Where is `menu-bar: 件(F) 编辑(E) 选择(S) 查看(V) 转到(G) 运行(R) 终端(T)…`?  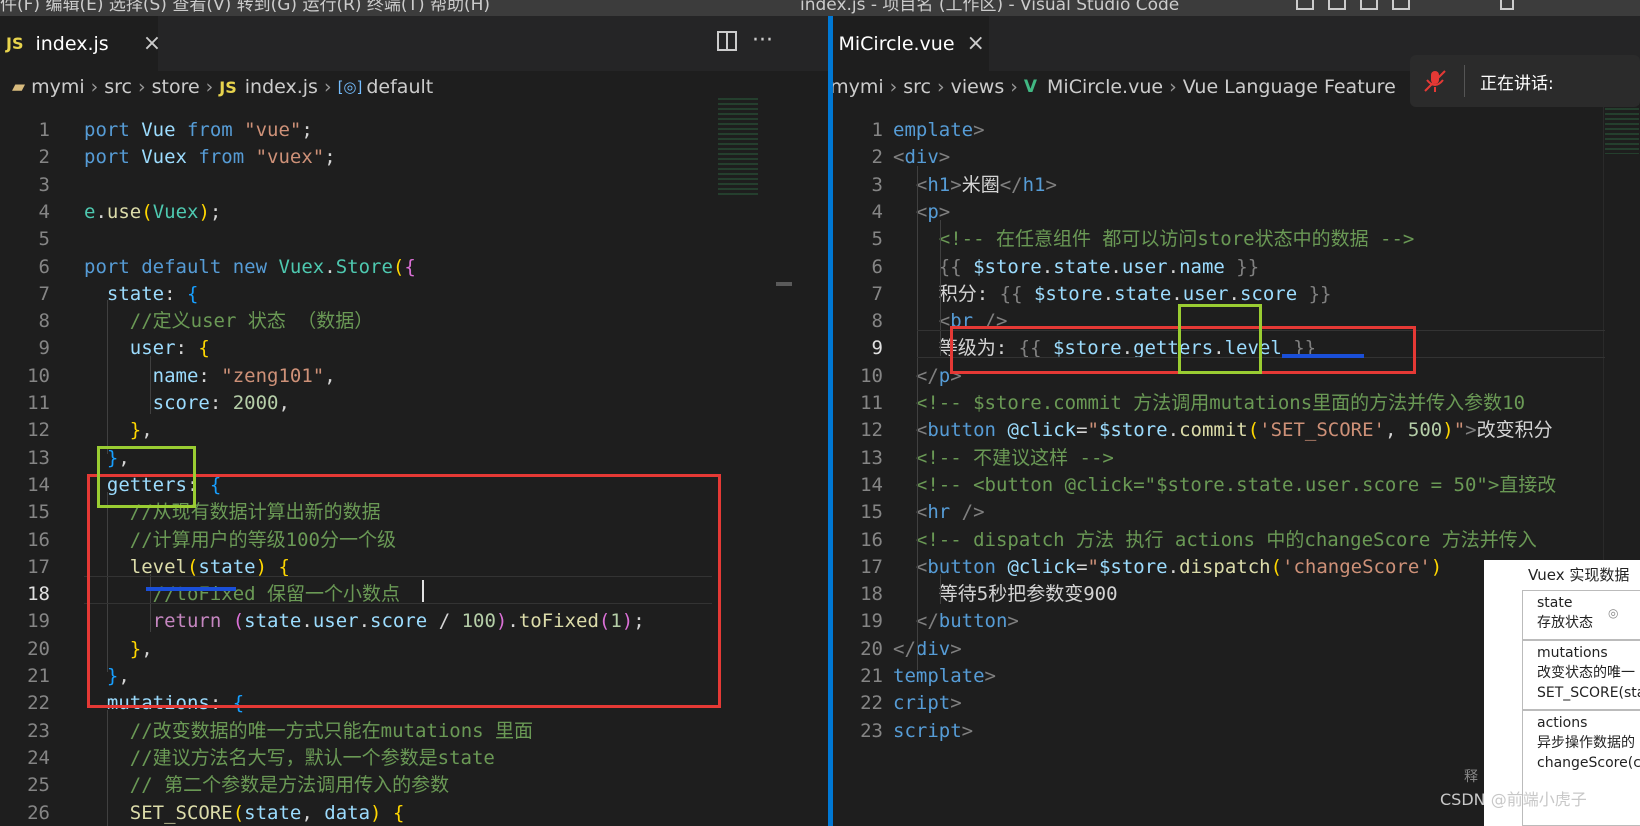 menu-bar: 件(F) 编辑(E) 选择(S) 查看(V) 转到(G) 运行(R) 终端(T)… is located at coordinates (245, 7).